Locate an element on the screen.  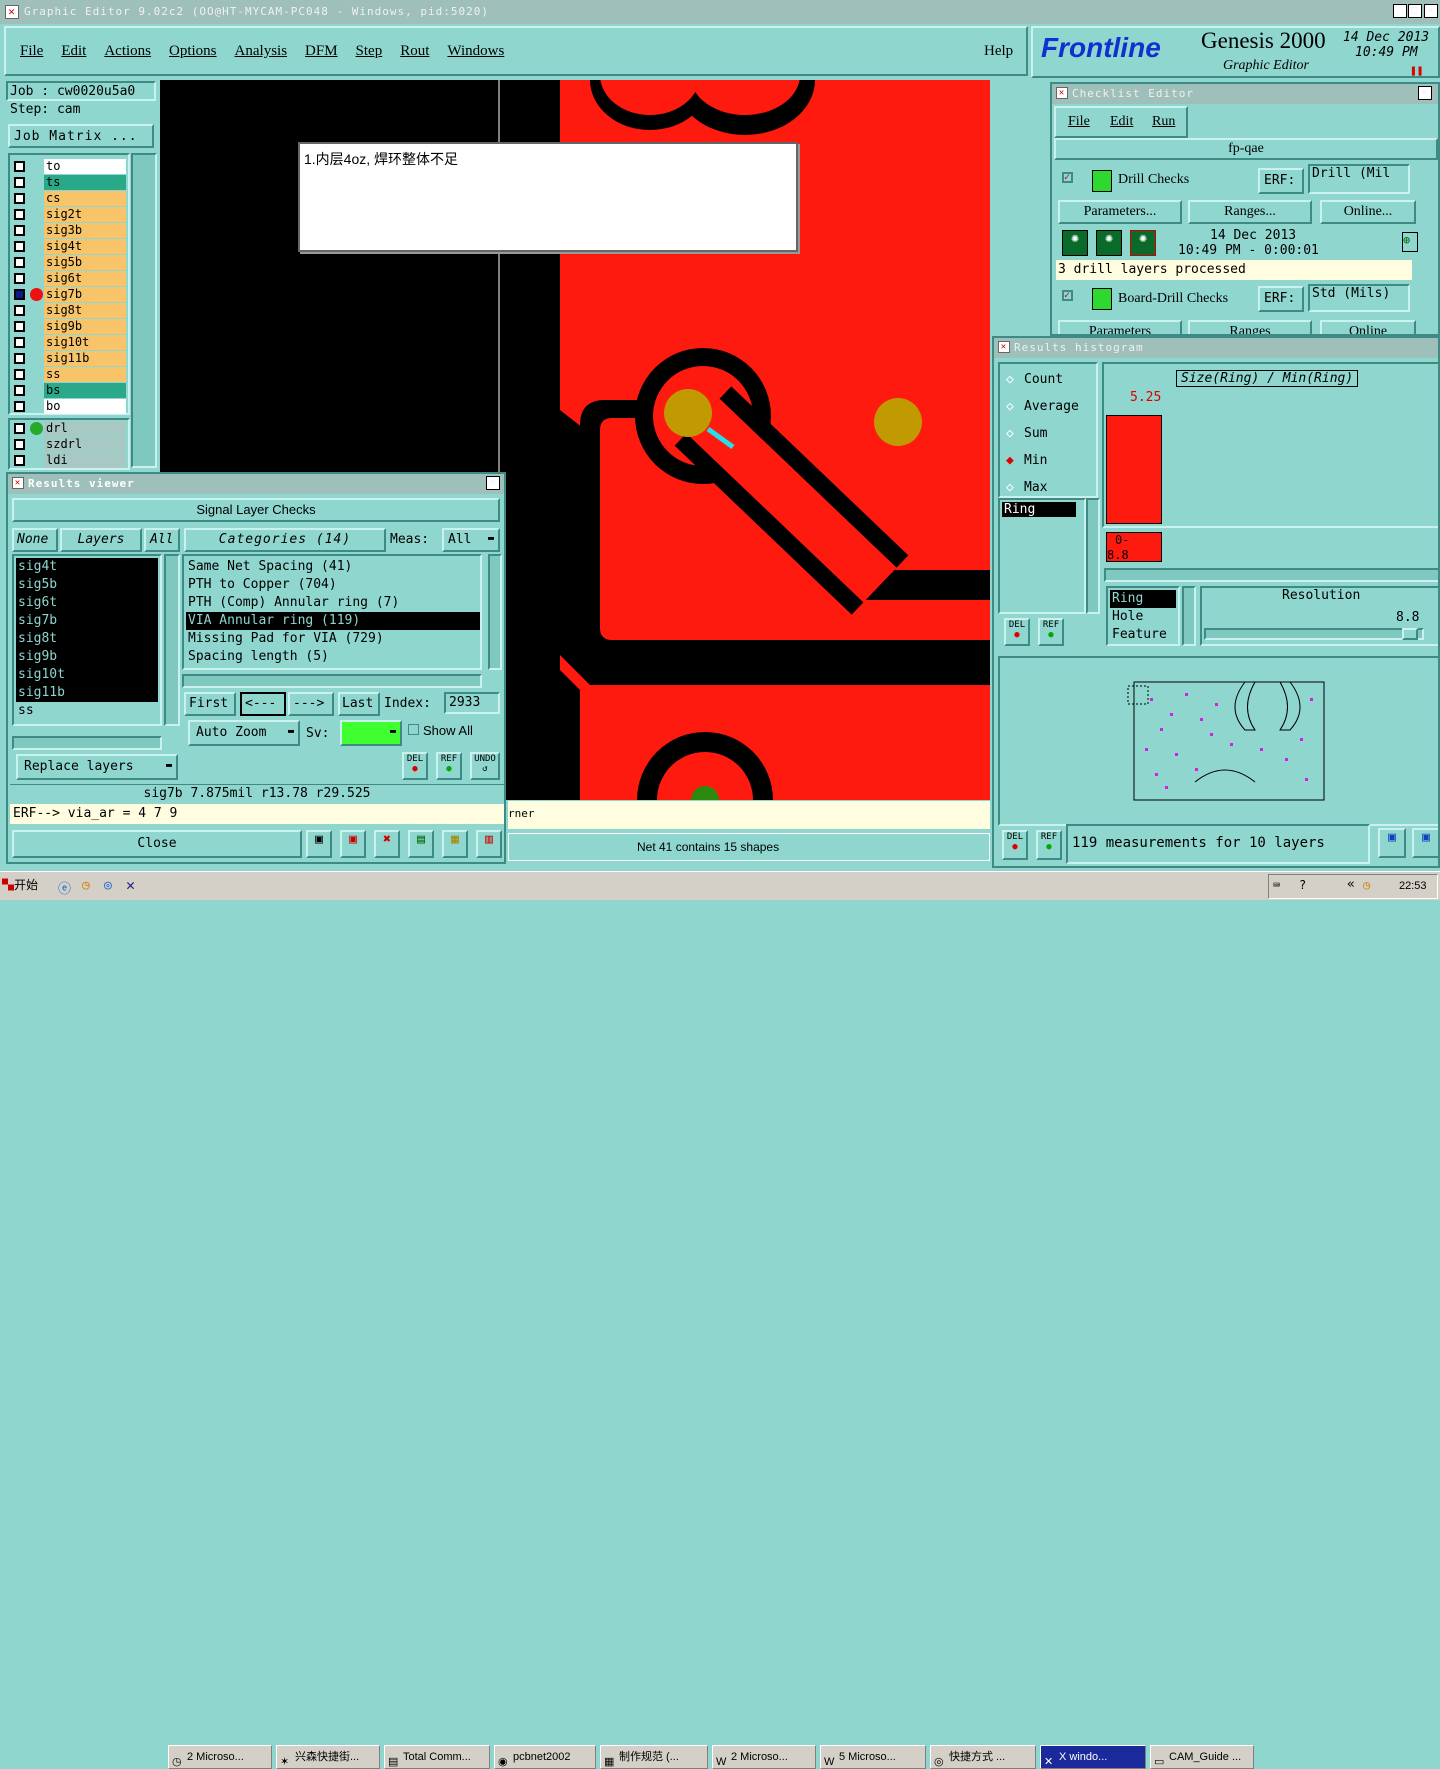
sv-color-dropdown: ▬ is located at coordinates (371, 733).